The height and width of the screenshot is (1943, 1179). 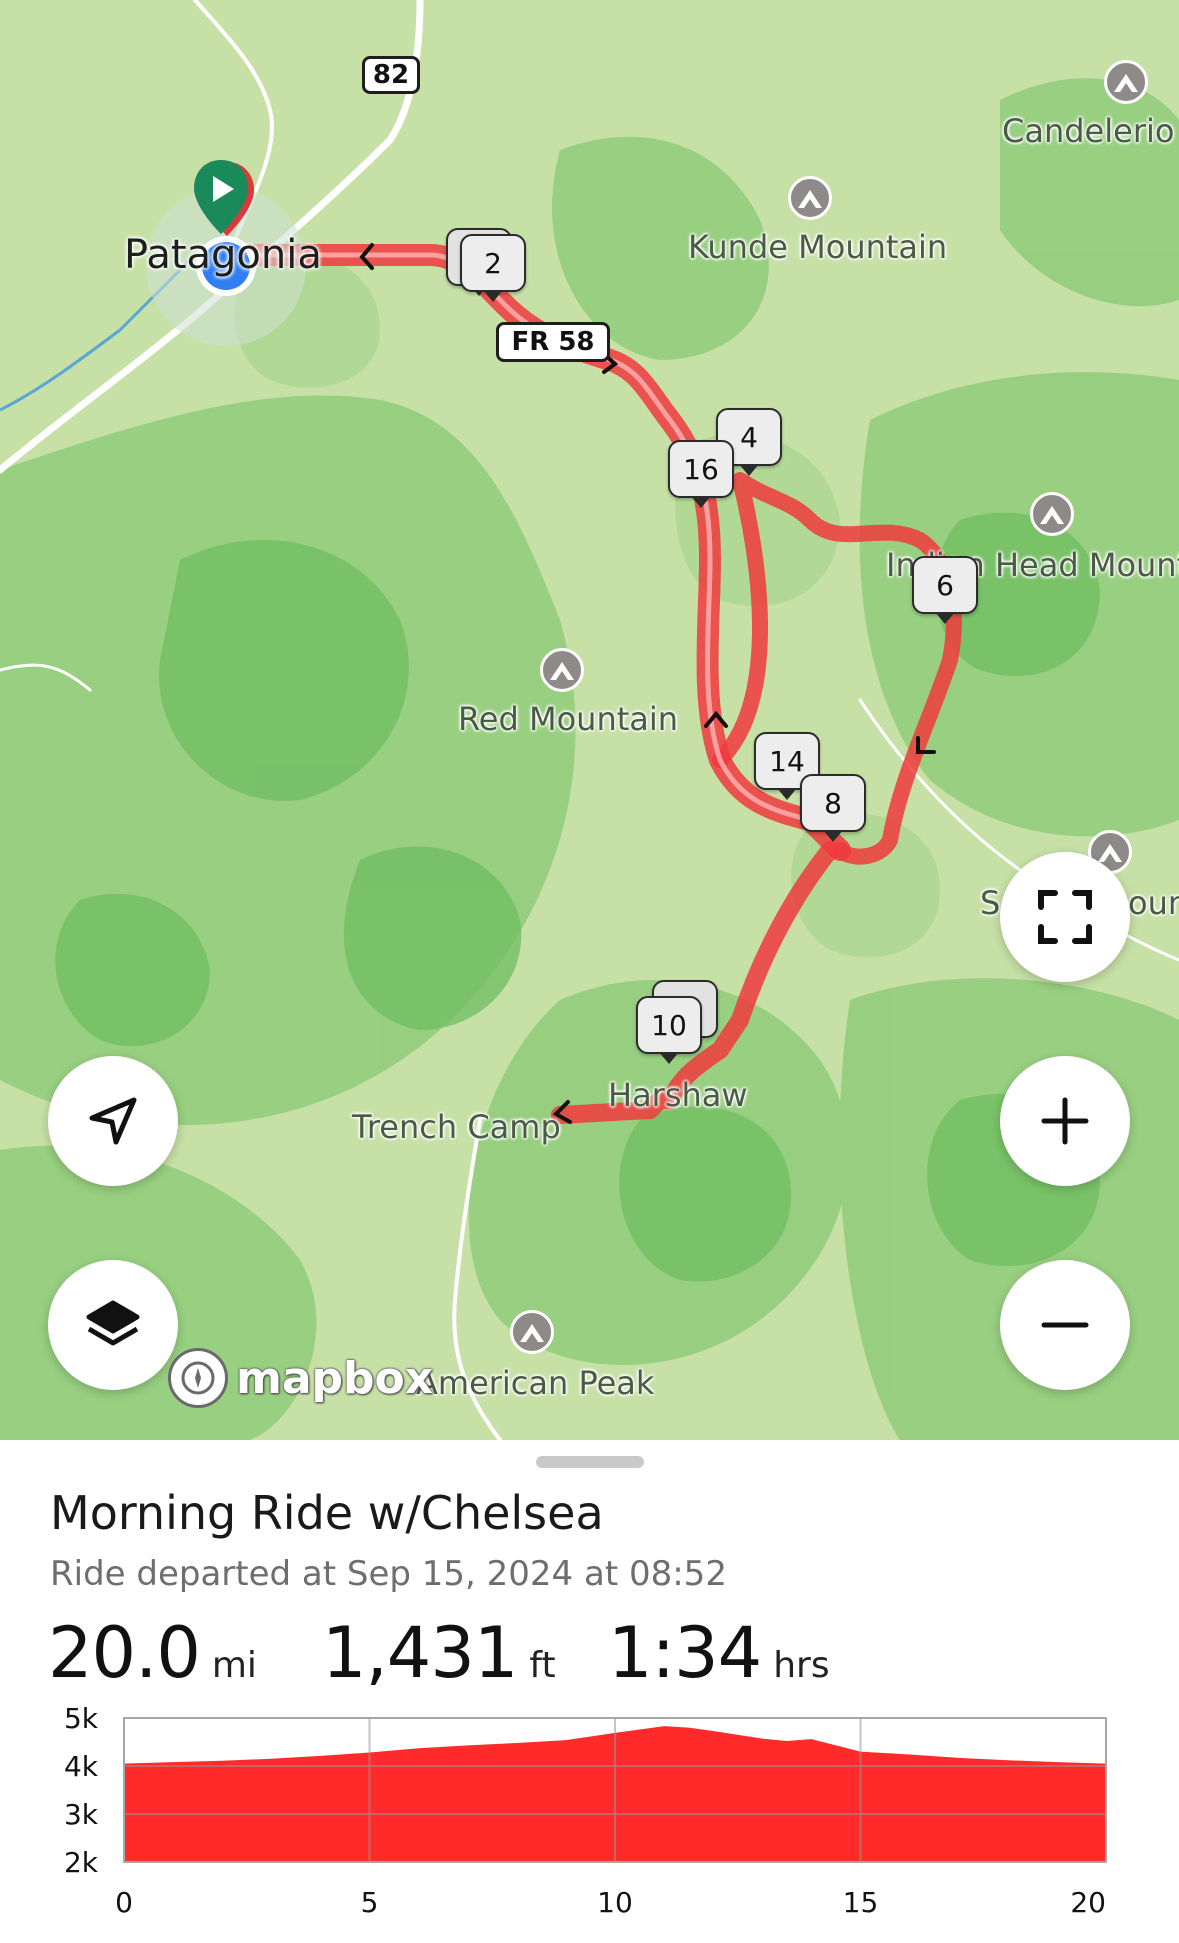 I want to click on distance-value: 20.0, so click(x=124, y=1653).